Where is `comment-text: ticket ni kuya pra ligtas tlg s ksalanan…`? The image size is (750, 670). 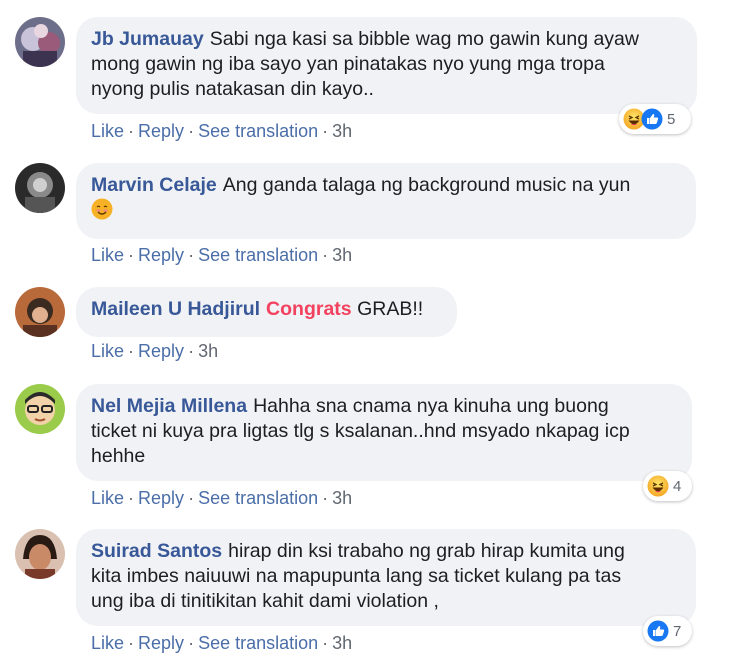
comment-text: ticket ni kuya pra ligtas tlg s ksalanan… is located at coordinates (360, 431).